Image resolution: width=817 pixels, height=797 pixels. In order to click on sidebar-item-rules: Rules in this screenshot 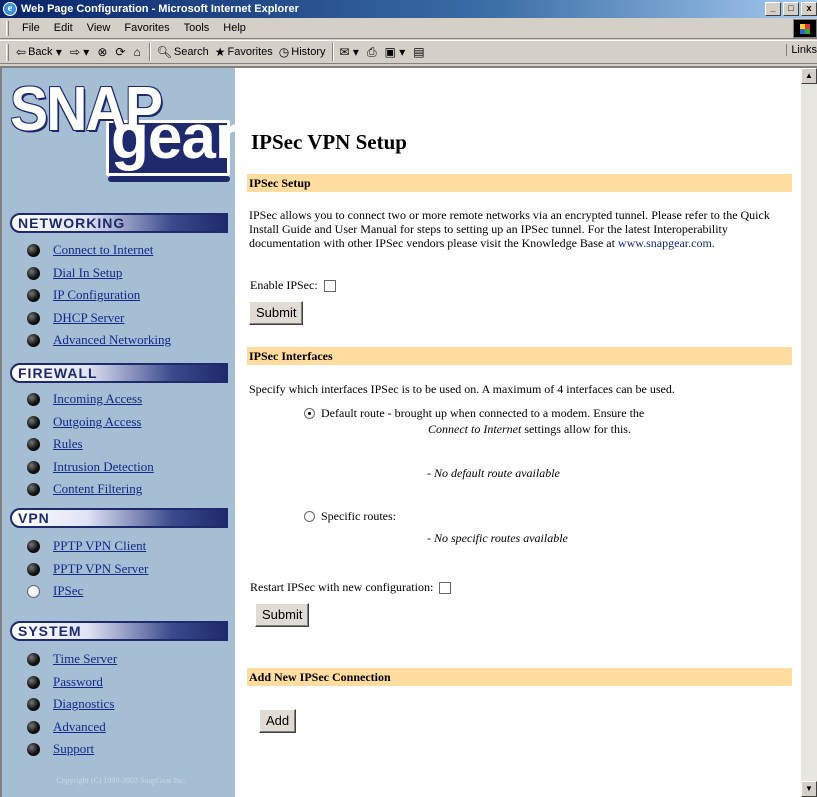, I will do `click(90, 444)`.